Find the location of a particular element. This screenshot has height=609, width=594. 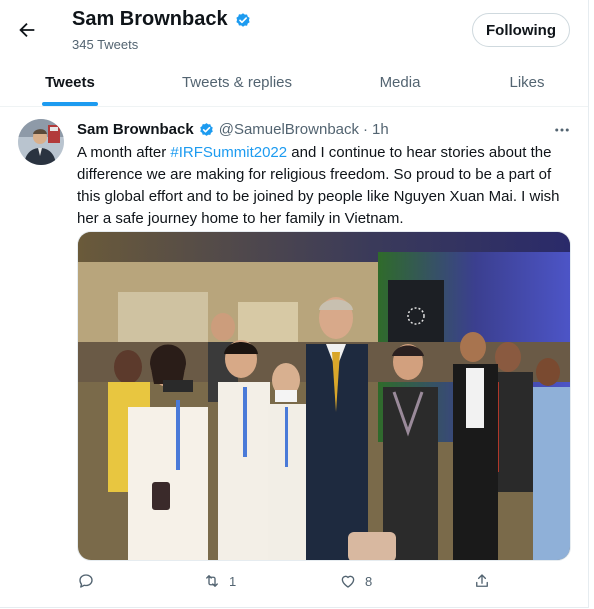

like-button: 8 is located at coordinates (355, 581).